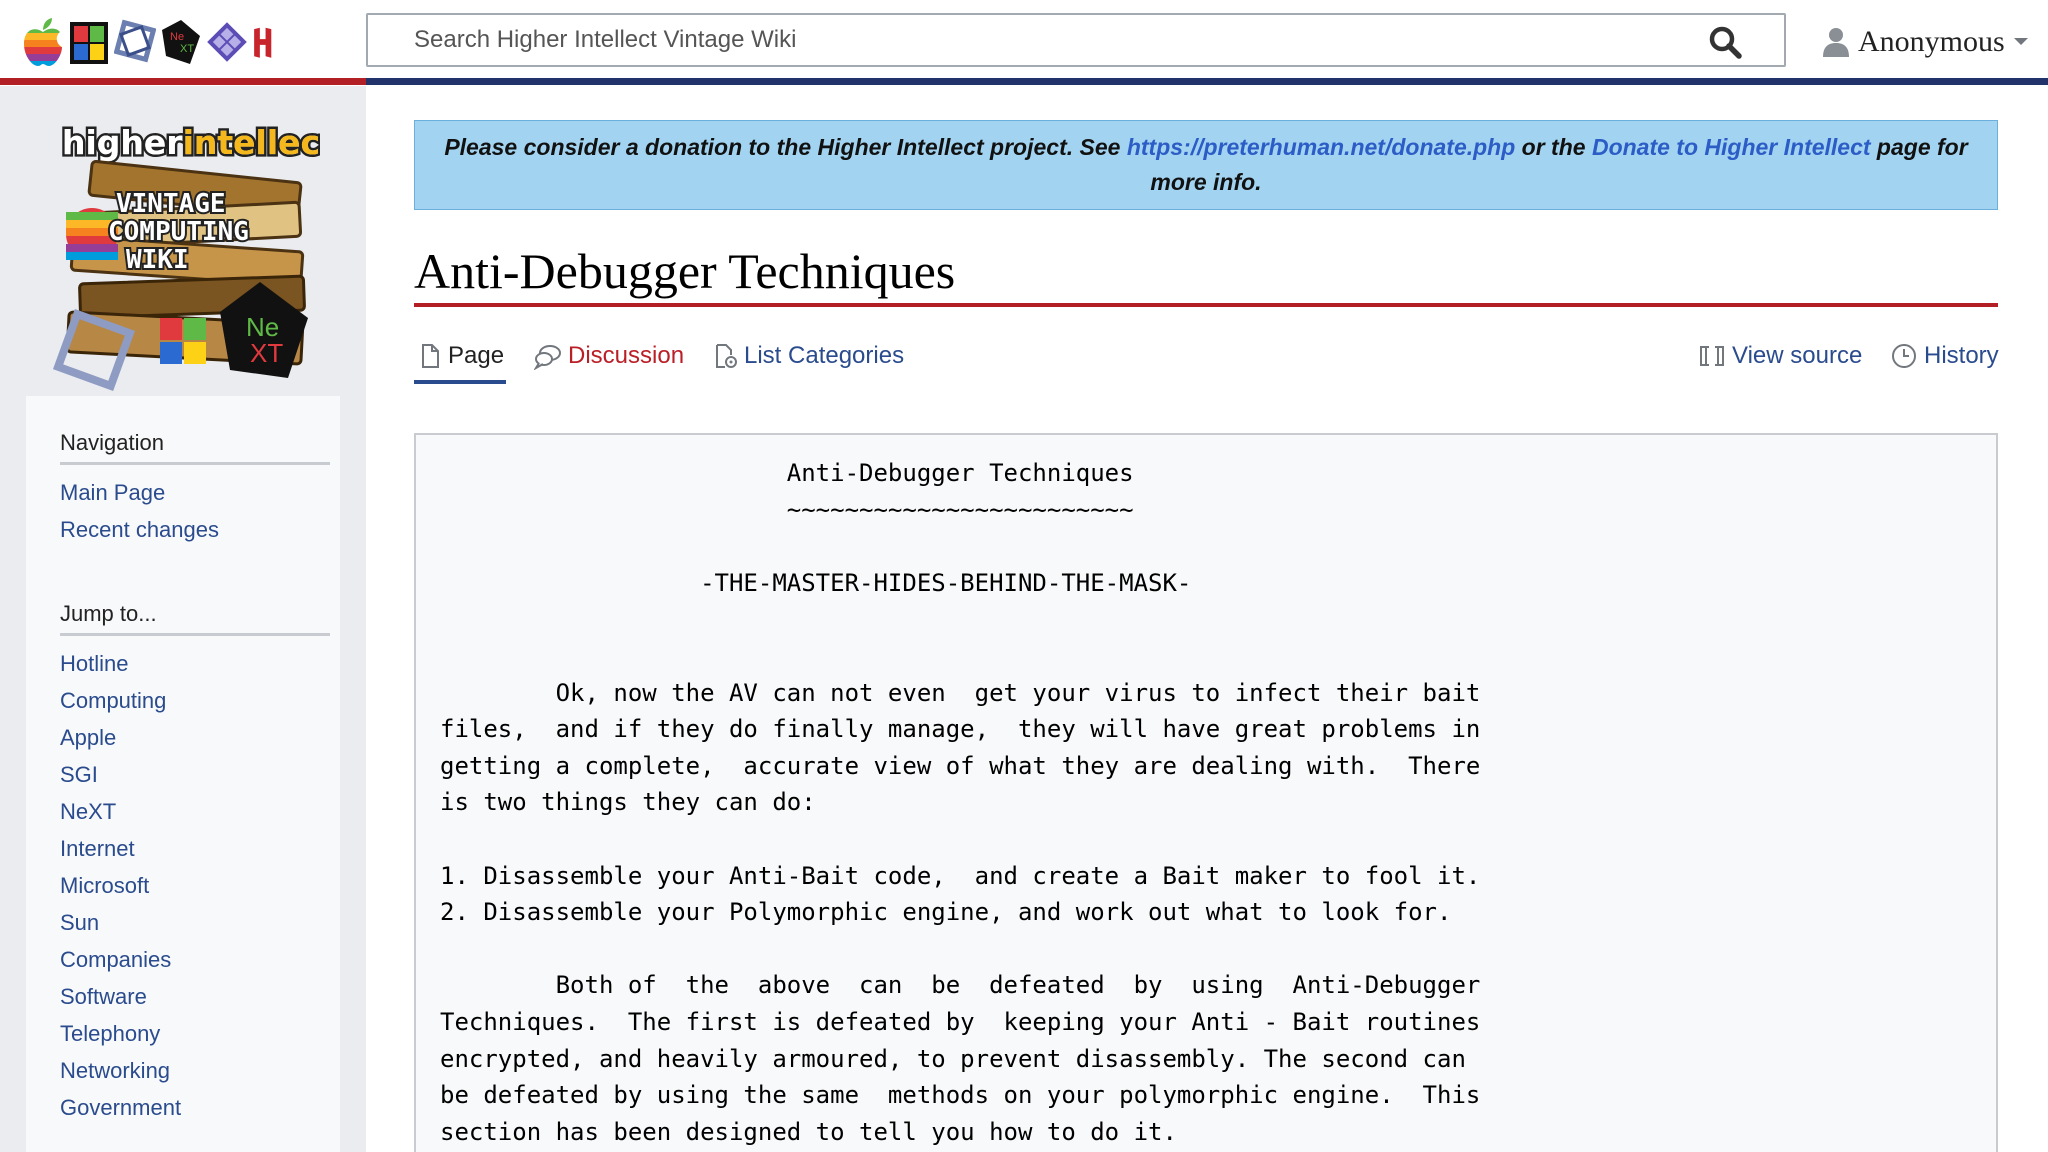 Image resolution: width=2048 pixels, height=1152 pixels. I want to click on sgi-logo-icon, so click(135, 42).